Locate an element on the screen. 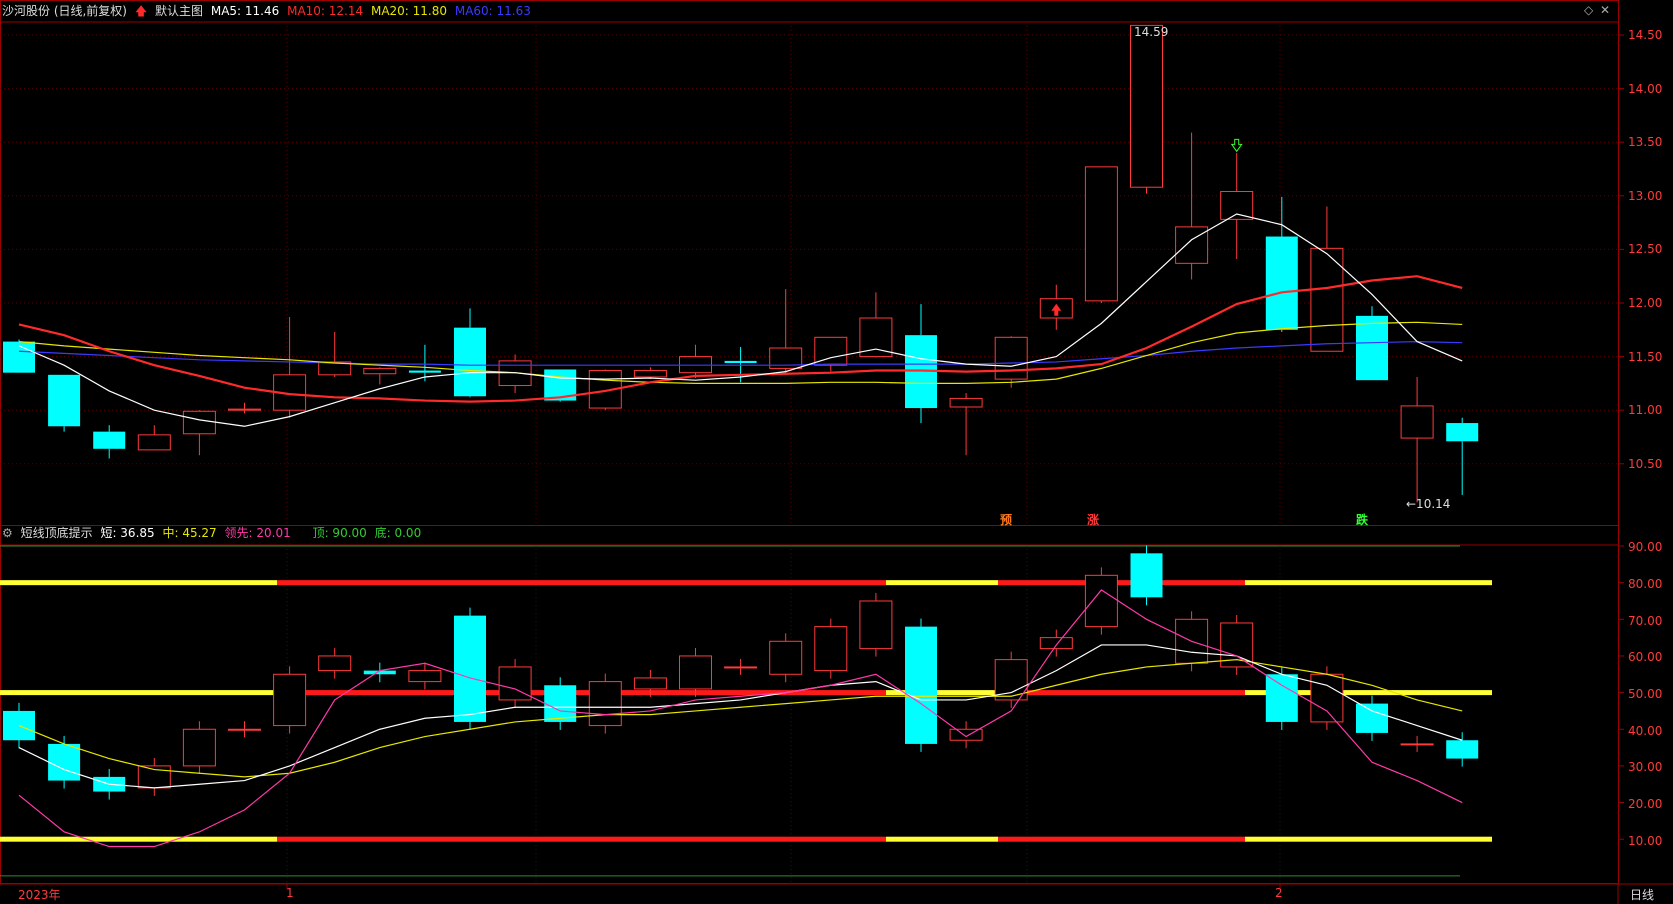  close-icon: ✕ is located at coordinates (1605, 10).